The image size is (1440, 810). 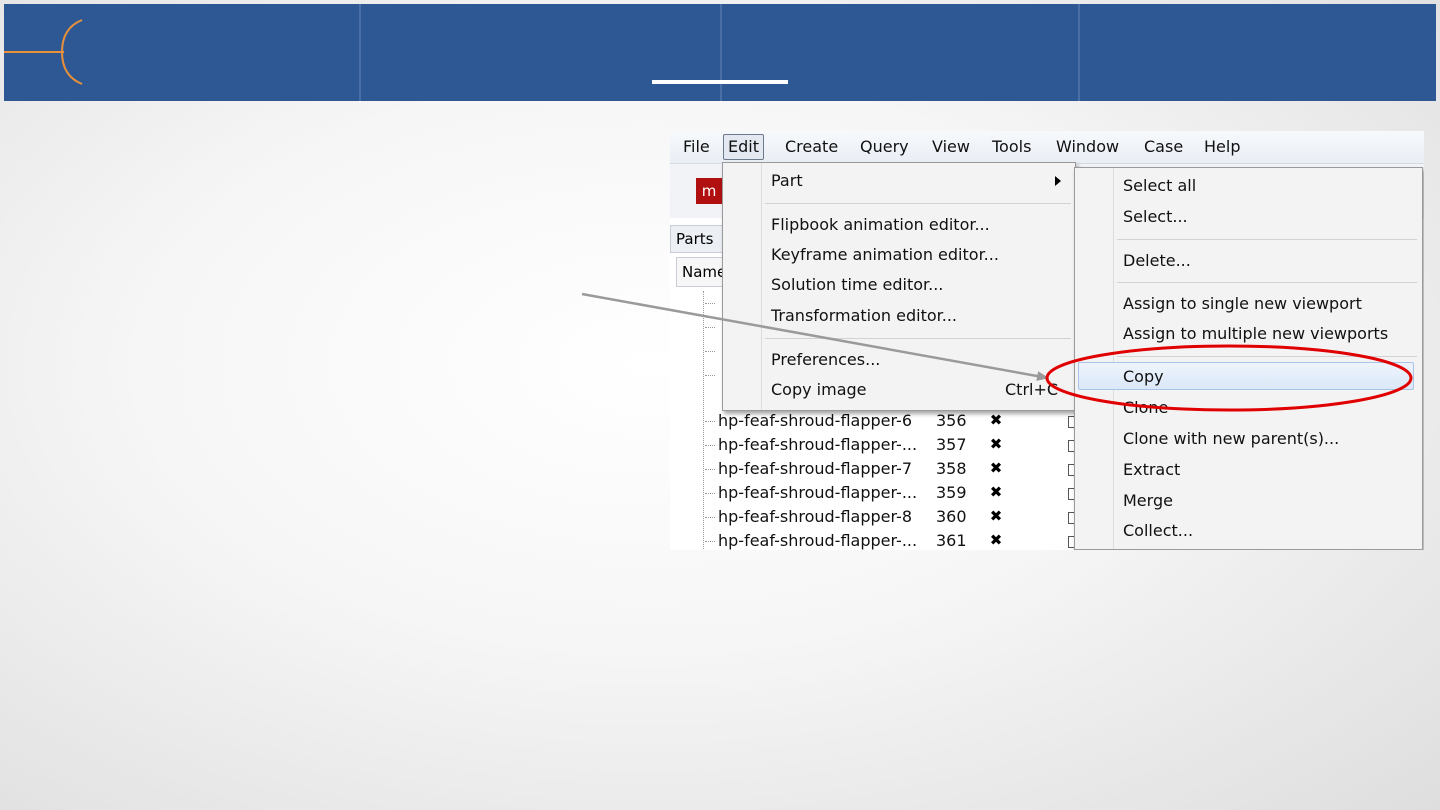 I want to click on annotation-layer, so click(x=997, y=352).